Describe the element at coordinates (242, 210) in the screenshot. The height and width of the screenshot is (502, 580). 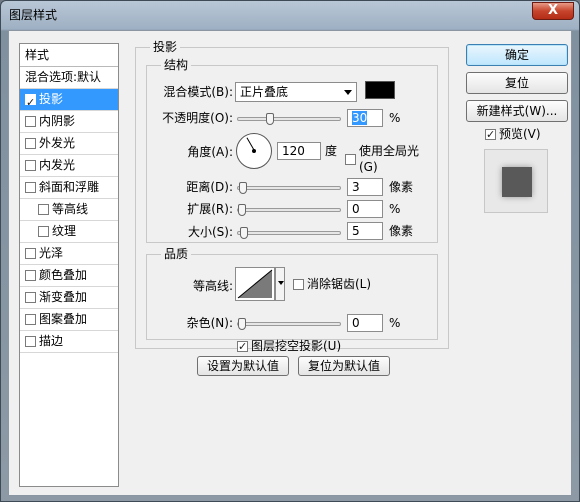
I see `spread-slider-thumb` at that location.